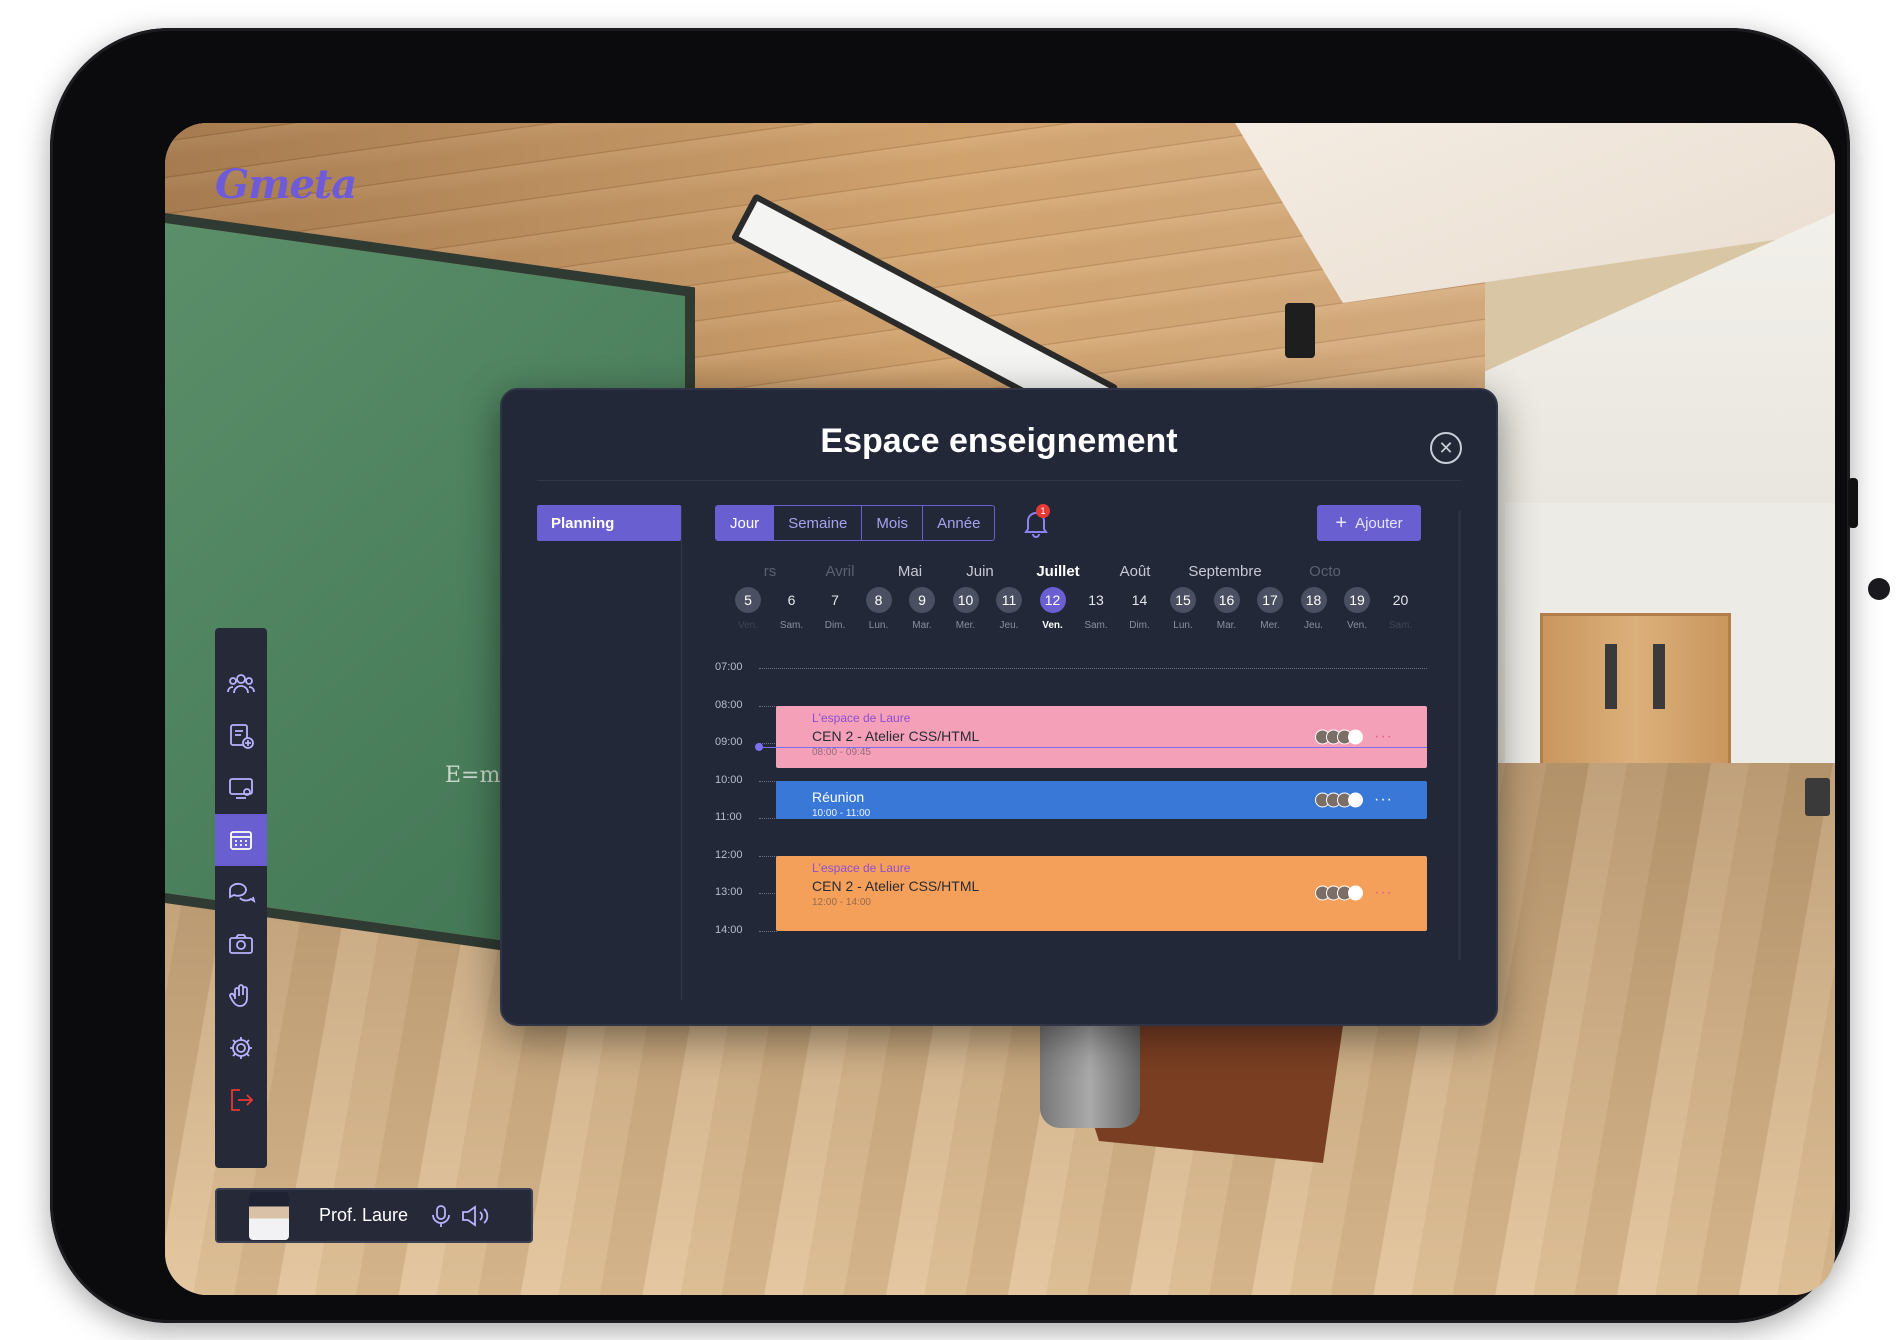  I want to click on modal-nav: Planning, so click(609, 752).